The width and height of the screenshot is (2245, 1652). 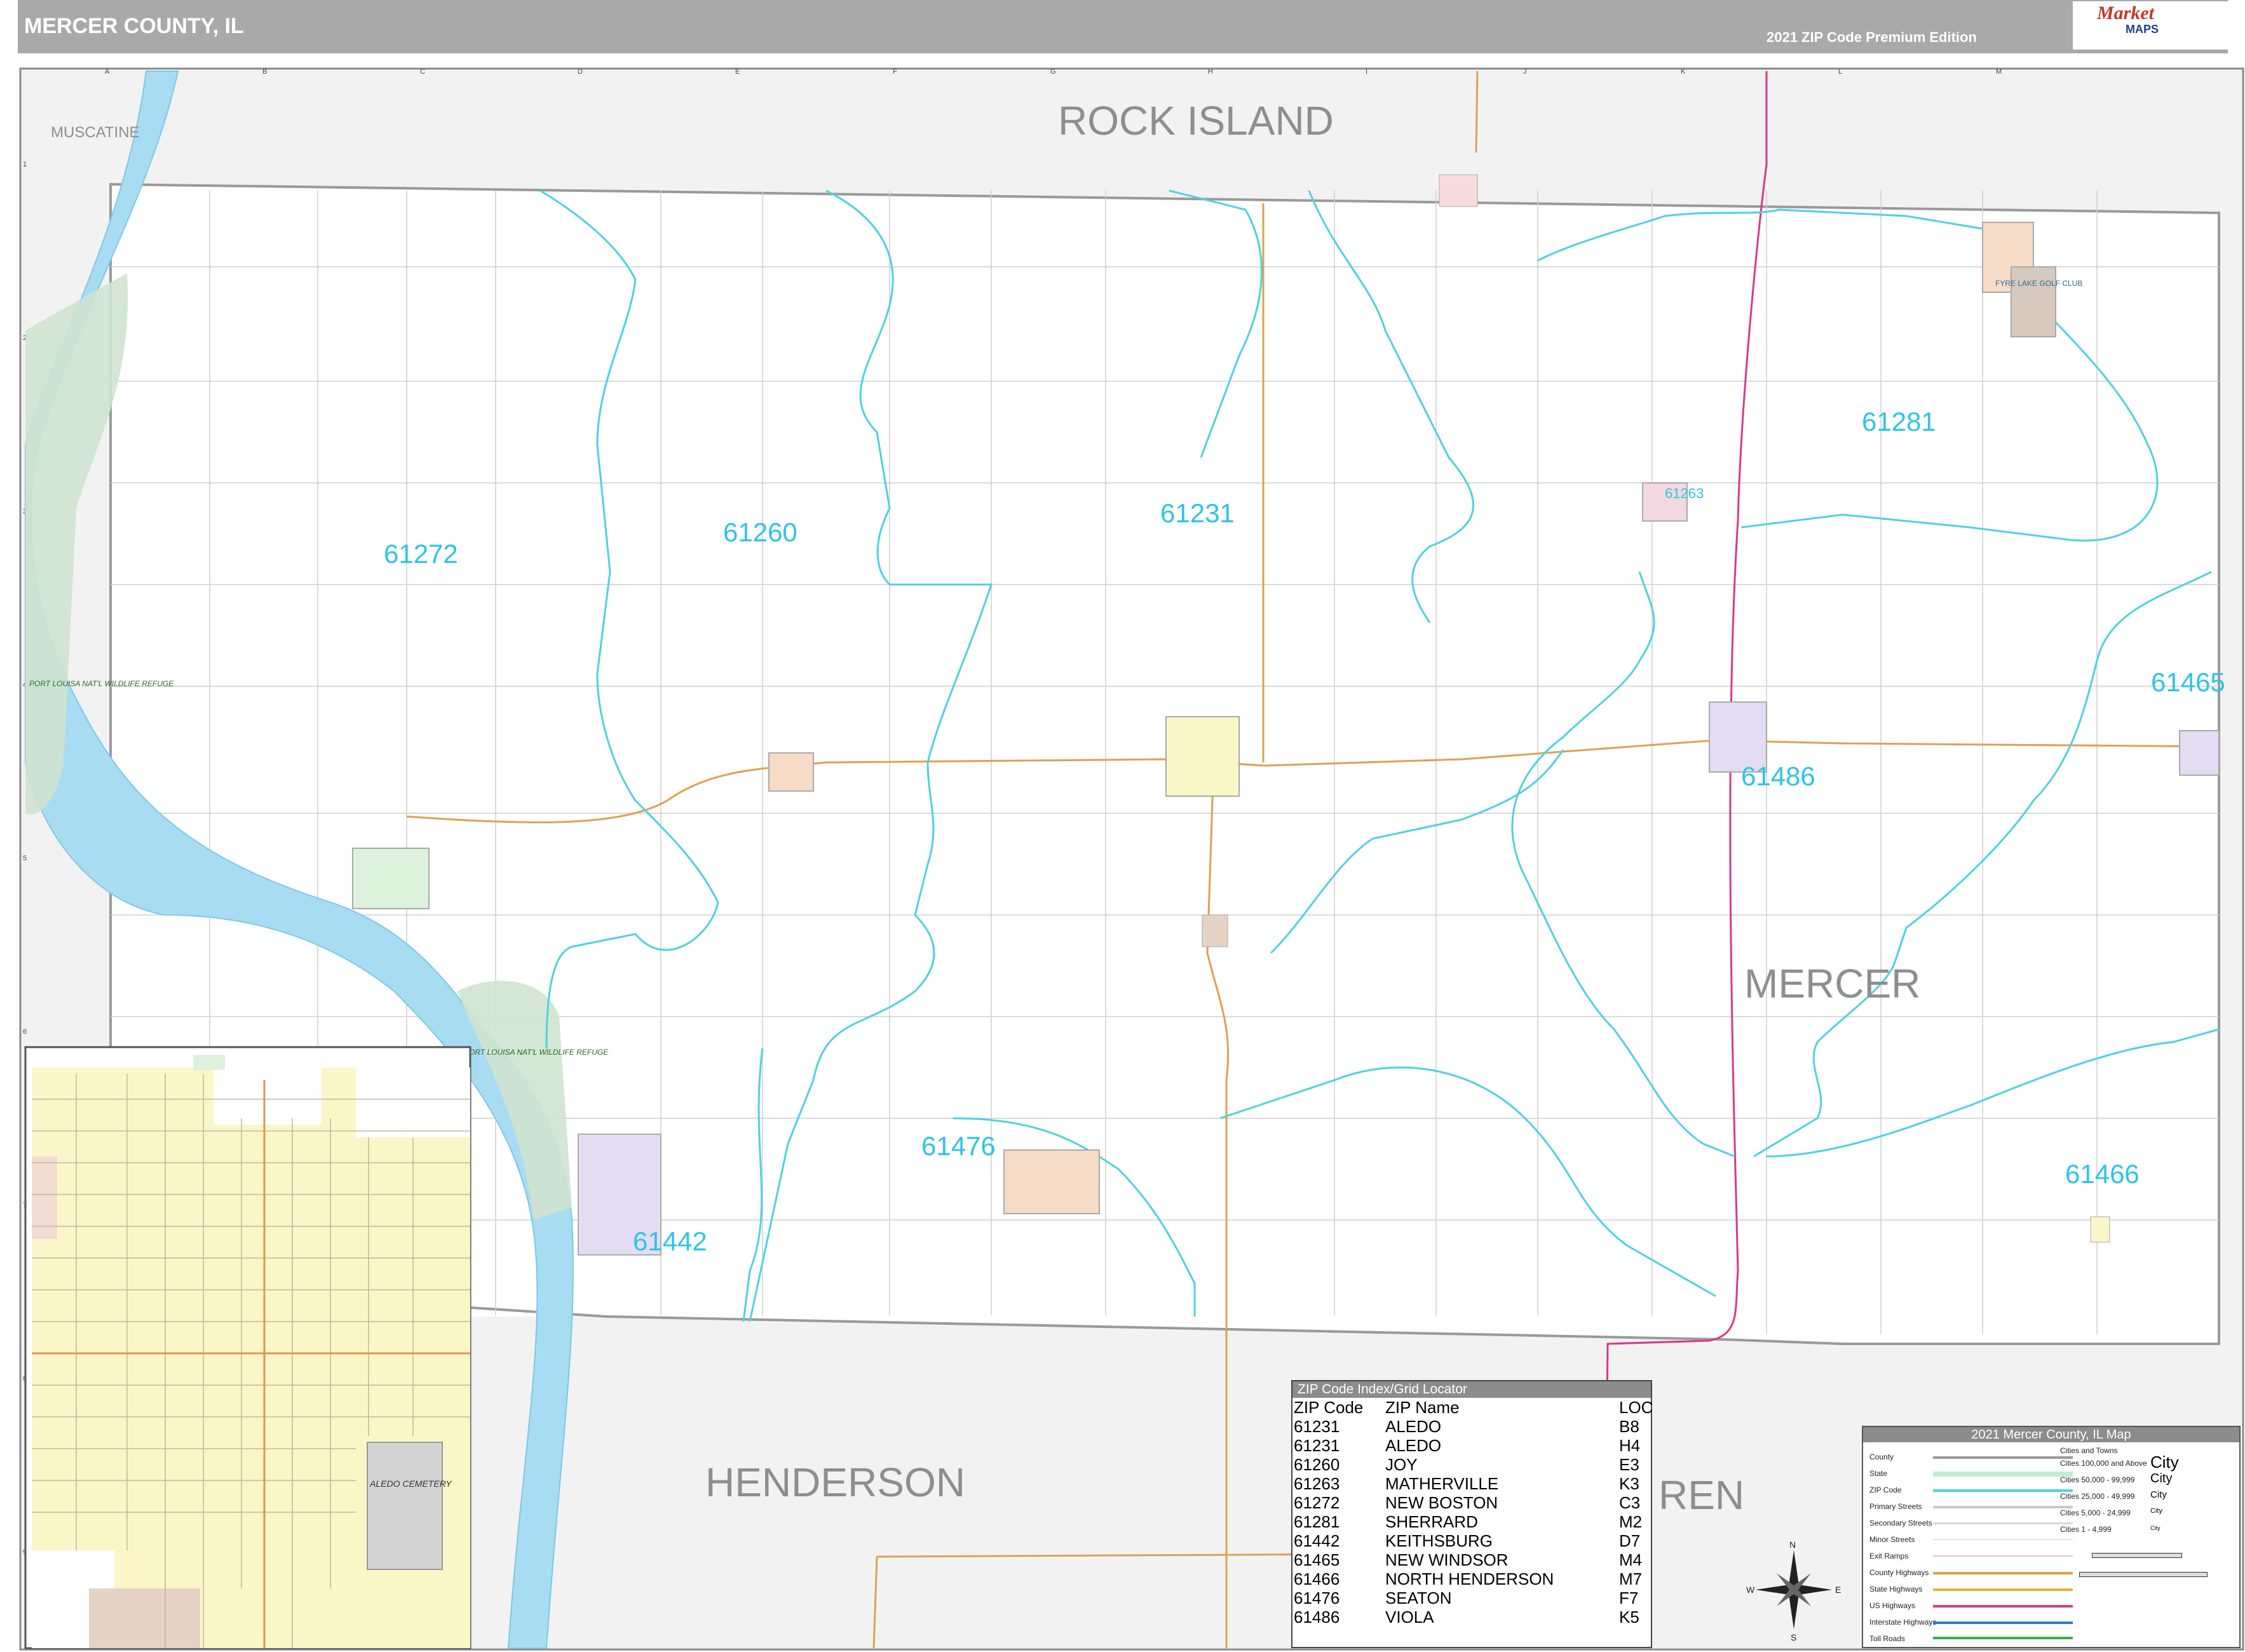 I want to click on compass-n: N, so click(x=1792, y=1545).